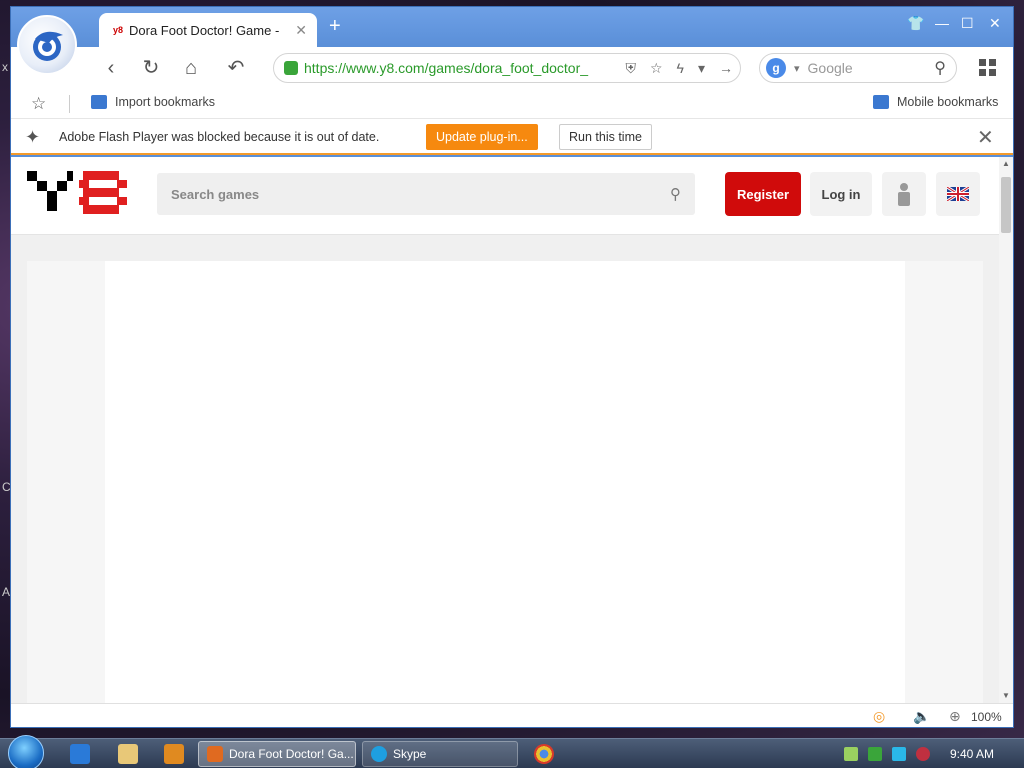 This screenshot has height=768, width=1024. What do you see at coordinates (204, 30) in the screenshot?
I see `tab-title: Dora Foot Doctor! Game -` at bounding box center [204, 30].